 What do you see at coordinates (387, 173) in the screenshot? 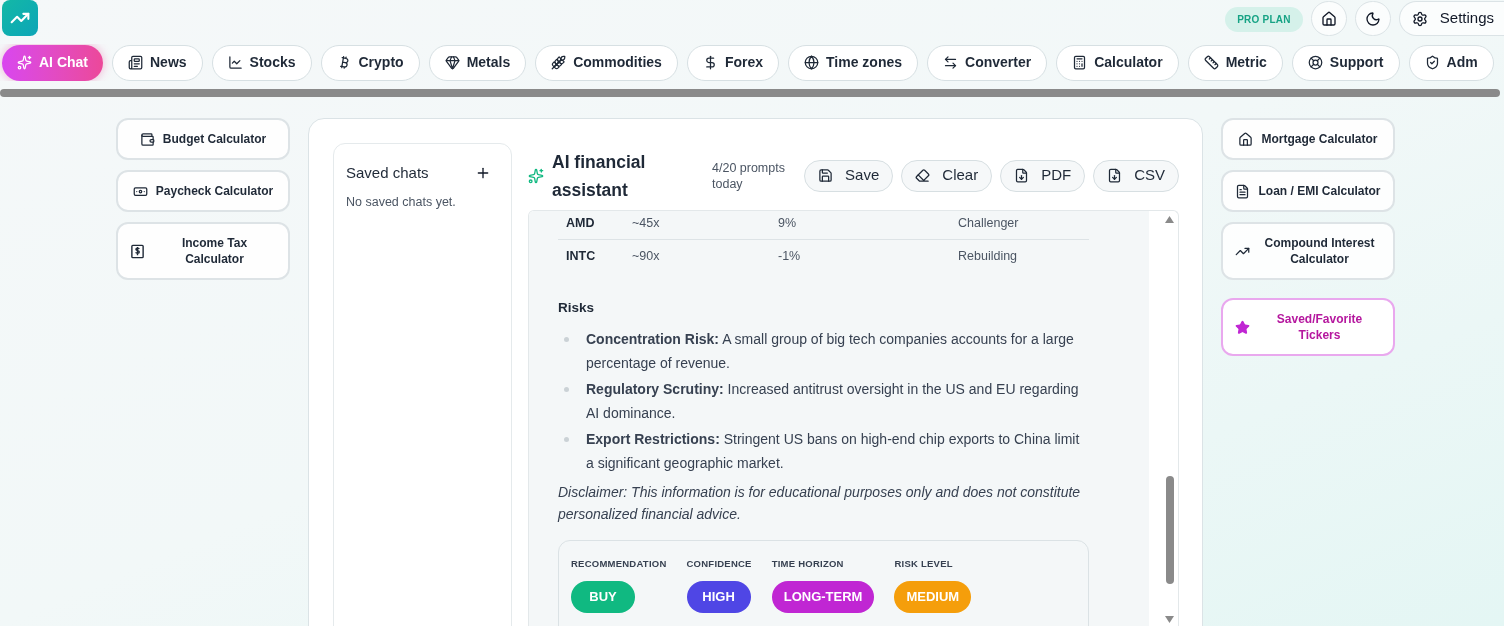
I see `saved-chats-title: Saved chats` at bounding box center [387, 173].